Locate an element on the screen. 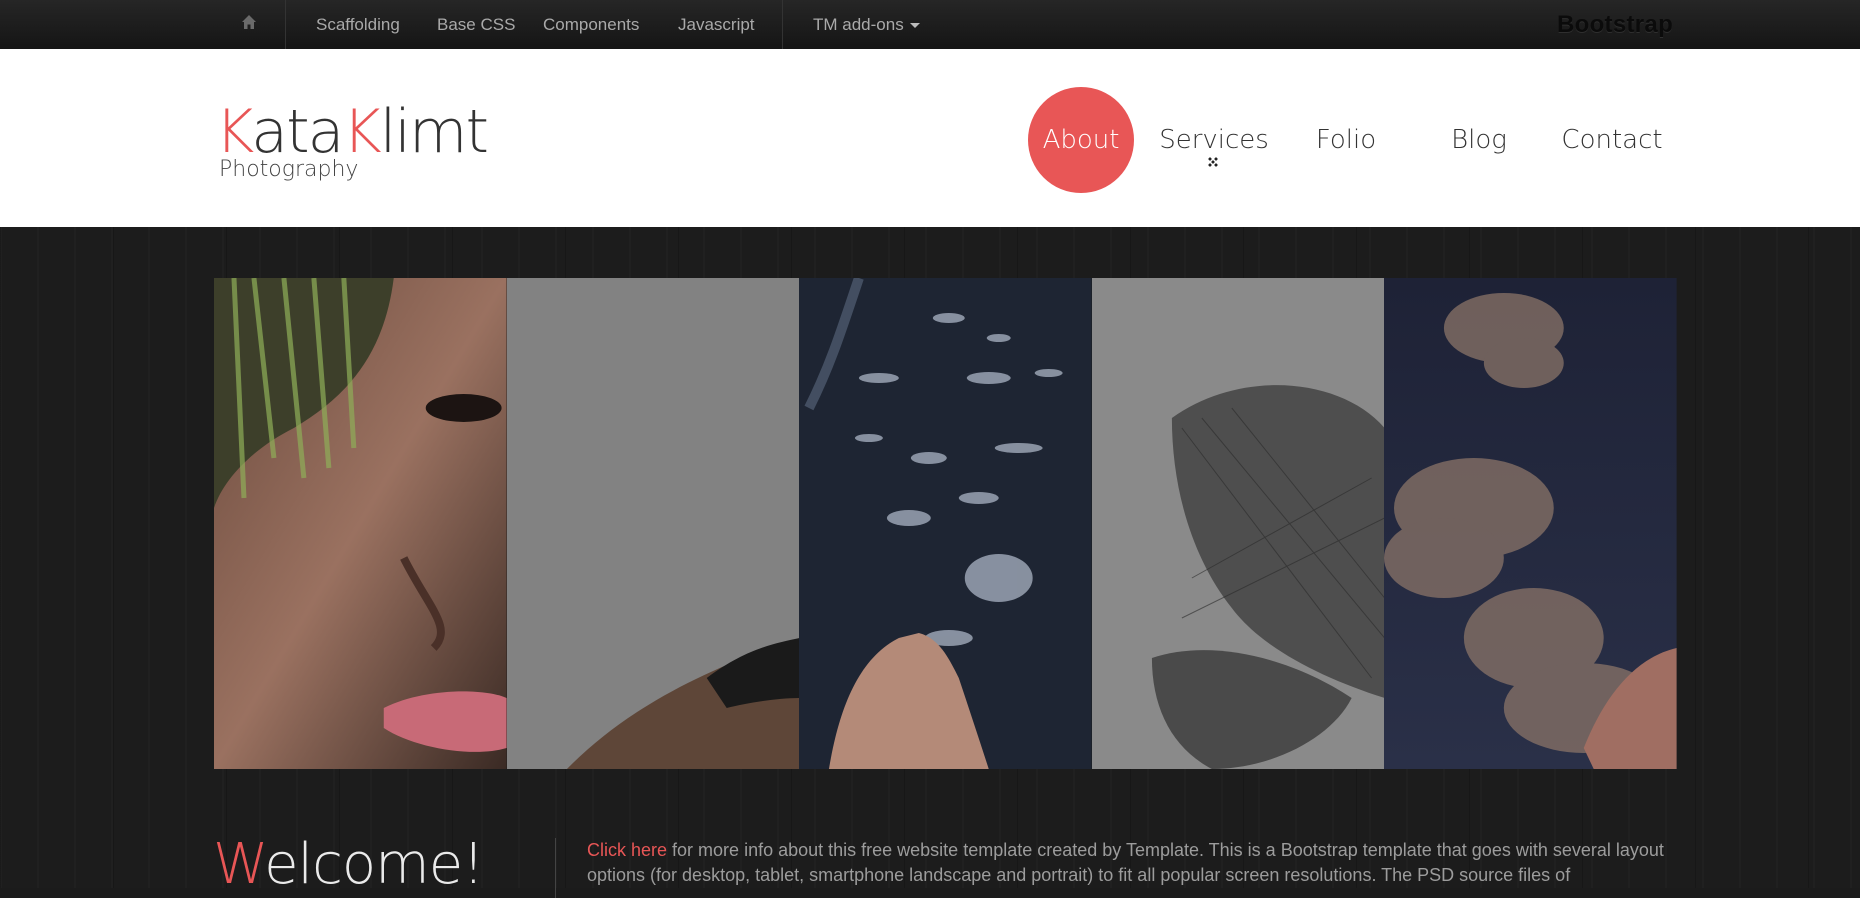 The image size is (1860, 898). logo-name: KataKlimt is located at coordinates (352, 132).